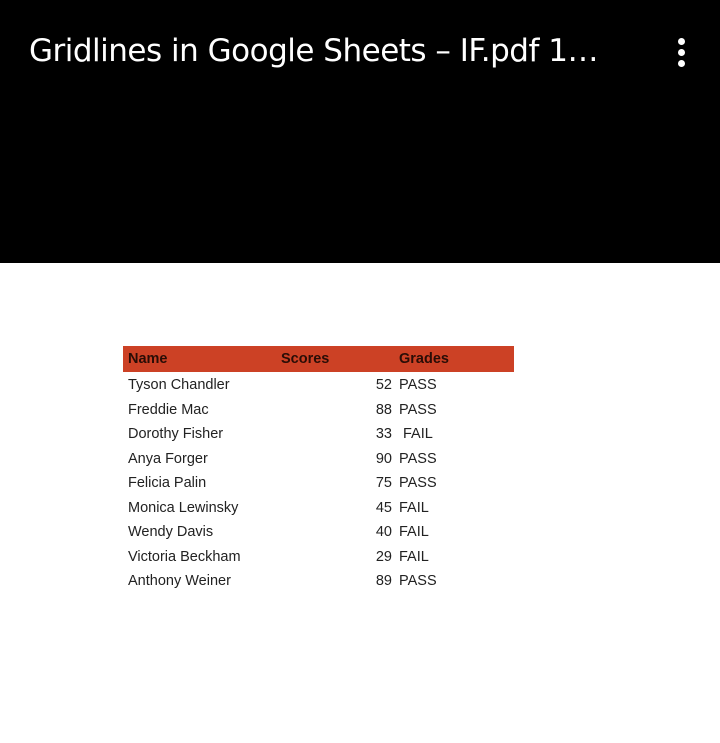 The width and height of the screenshot is (720, 743). What do you see at coordinates (167, 483) in the screenshot?
I see `cell-name: Felicia Palin` at bounding box center [167, 483].